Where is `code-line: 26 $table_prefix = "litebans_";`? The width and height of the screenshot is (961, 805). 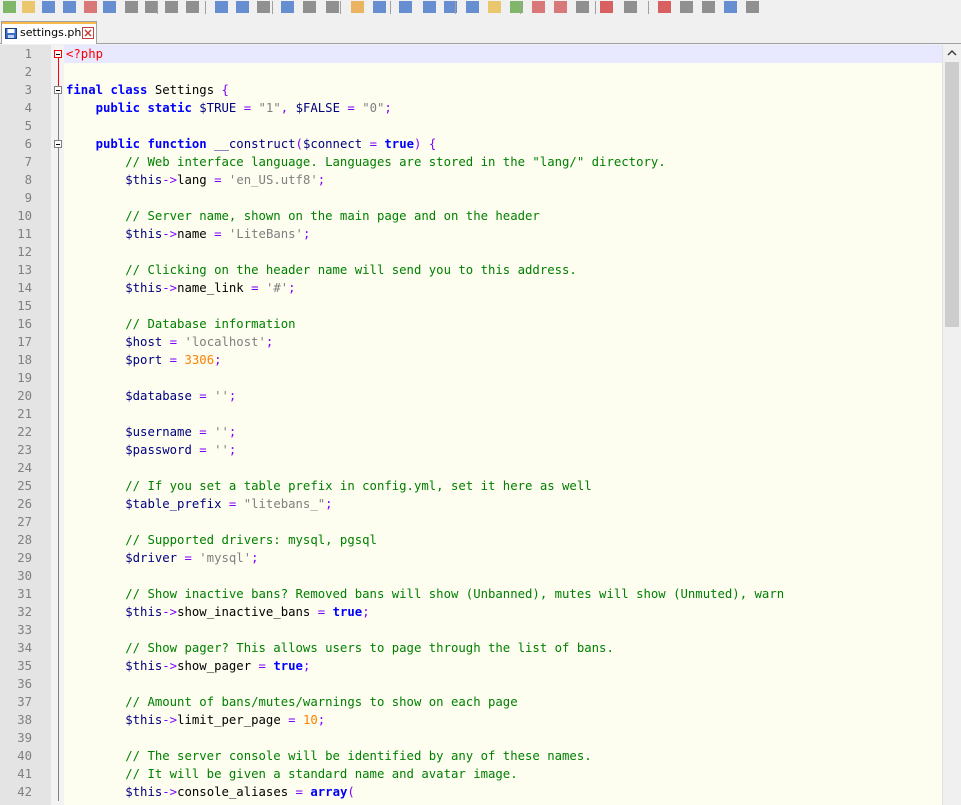
code-line: 26 $table_prefix = "litebans_"; is located at coordinates (471, 504).